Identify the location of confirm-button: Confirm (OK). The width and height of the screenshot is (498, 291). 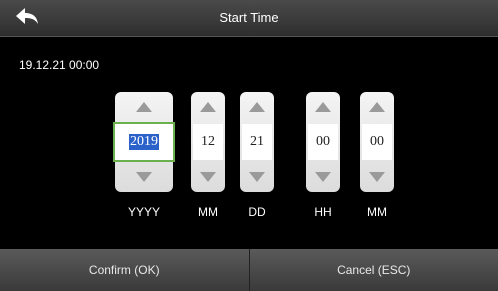
(124, 270).